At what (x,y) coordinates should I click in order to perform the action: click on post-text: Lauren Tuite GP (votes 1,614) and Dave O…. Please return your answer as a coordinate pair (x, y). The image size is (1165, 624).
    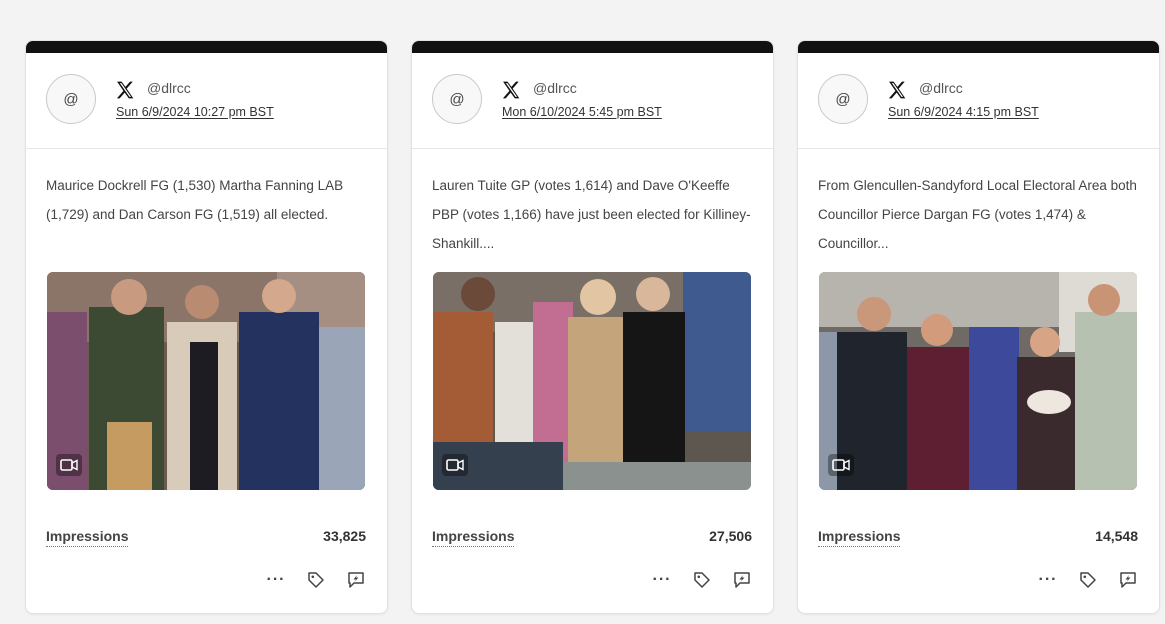
    Looking at the image, I should click on (591, 214).